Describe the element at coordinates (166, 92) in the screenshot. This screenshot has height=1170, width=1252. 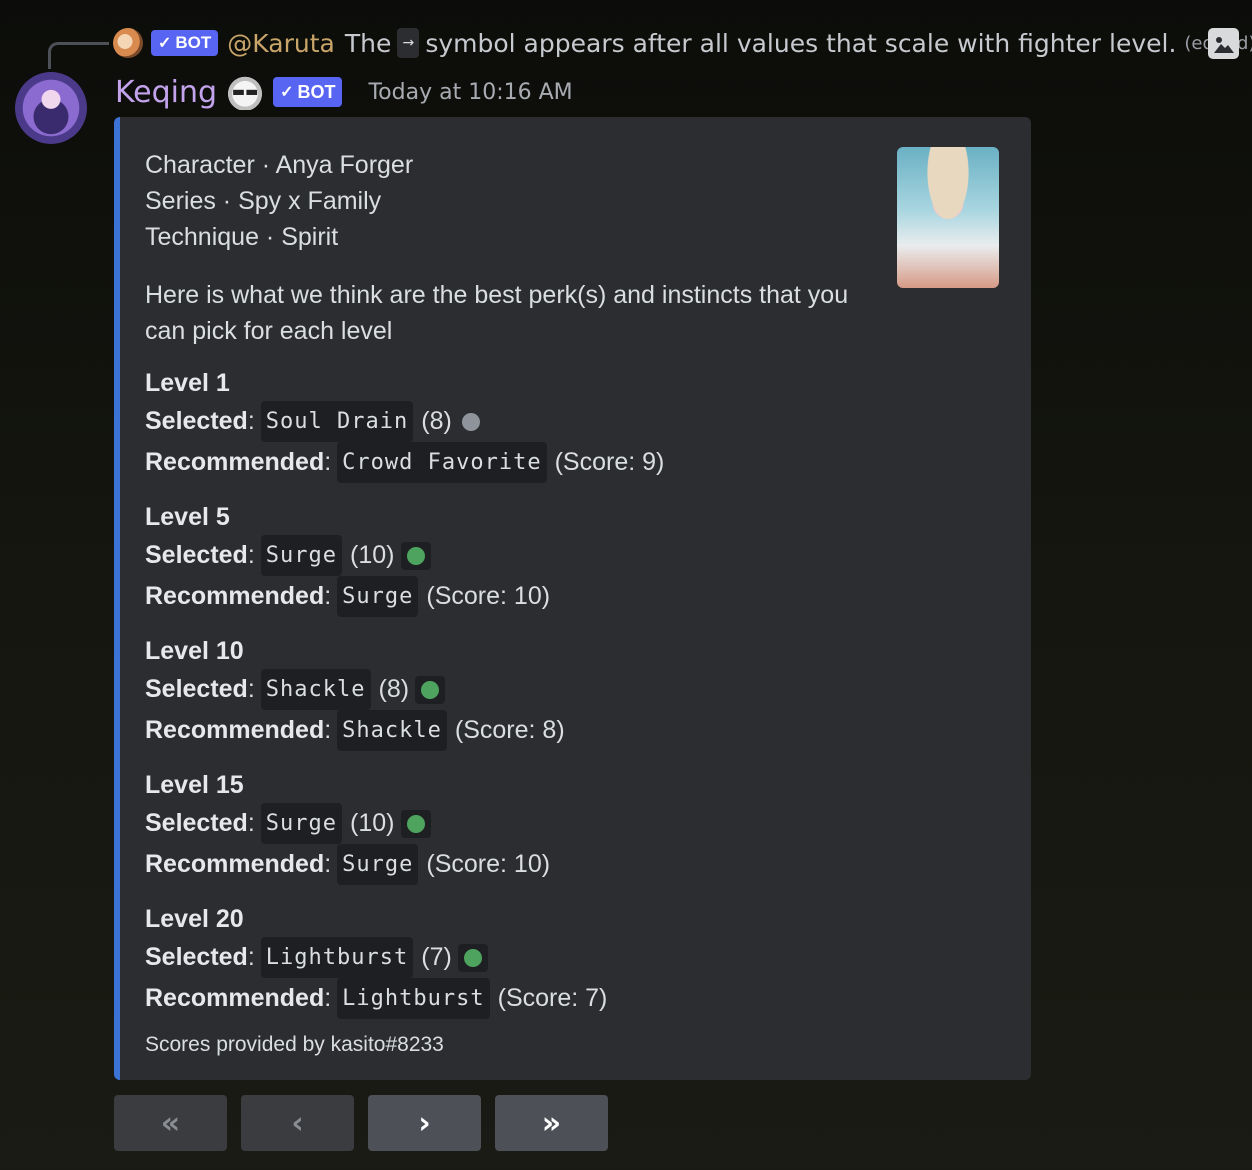
I see `author-name: Keqing` at that location.